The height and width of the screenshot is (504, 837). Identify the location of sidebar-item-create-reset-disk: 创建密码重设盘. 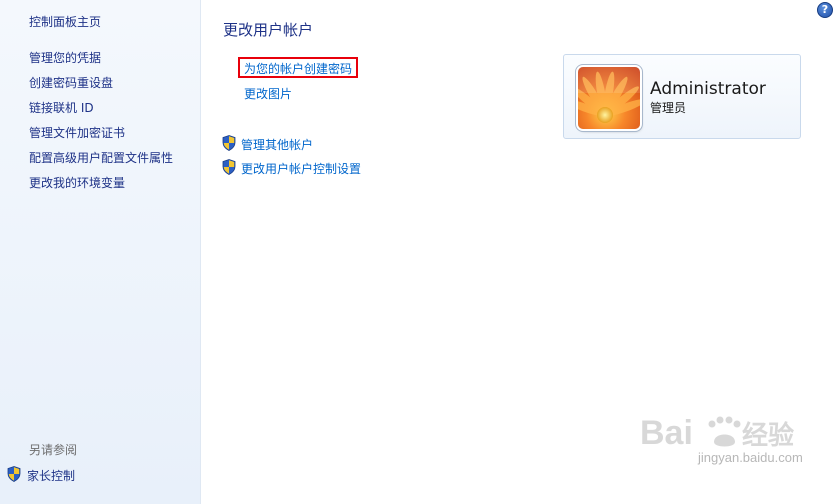
(71, 83).